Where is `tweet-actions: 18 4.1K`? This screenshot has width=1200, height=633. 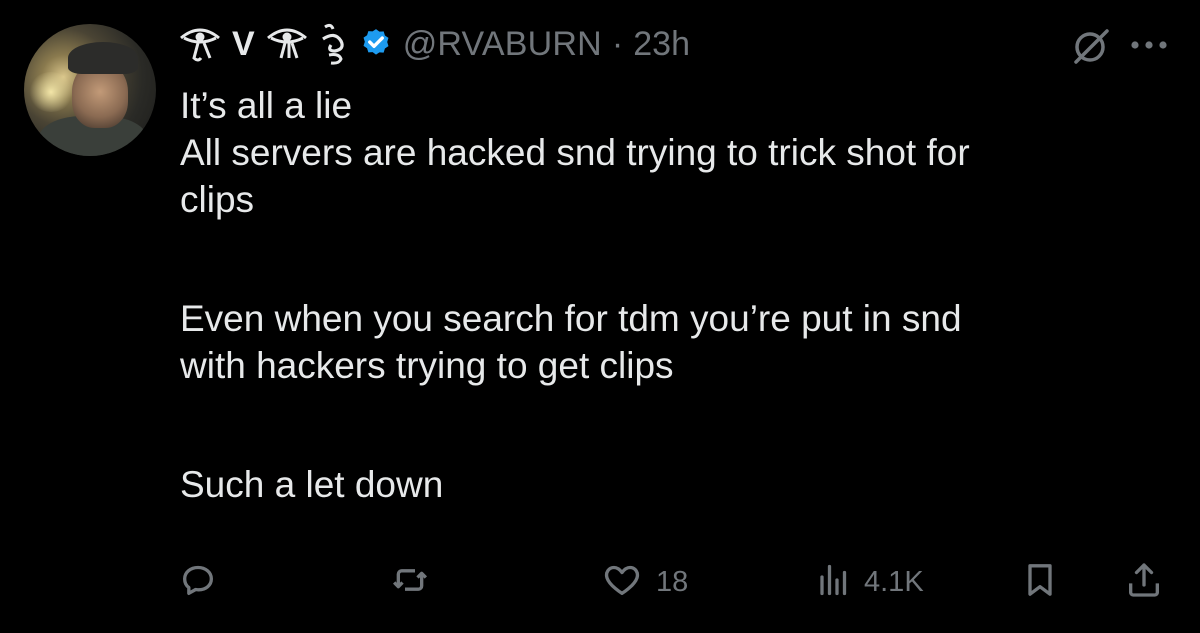 tweet-actions: 18 4.1K is located at coordinates (600, 582).